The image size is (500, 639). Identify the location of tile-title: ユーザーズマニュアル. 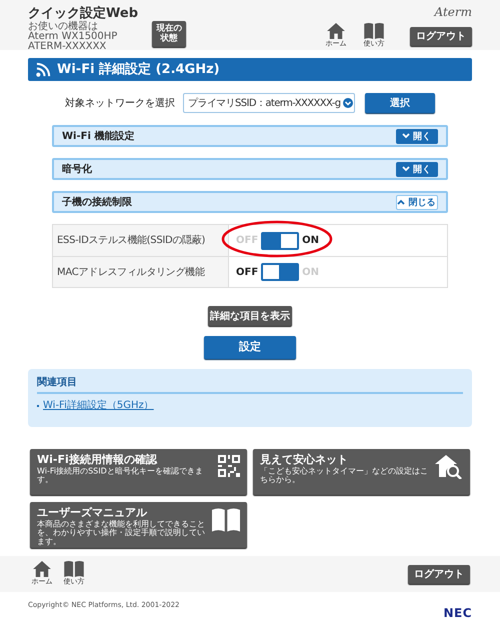
(92, 513).